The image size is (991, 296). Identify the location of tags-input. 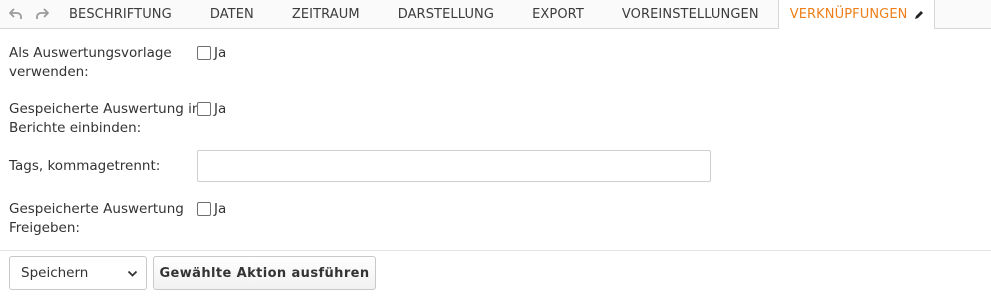
(454, 166).